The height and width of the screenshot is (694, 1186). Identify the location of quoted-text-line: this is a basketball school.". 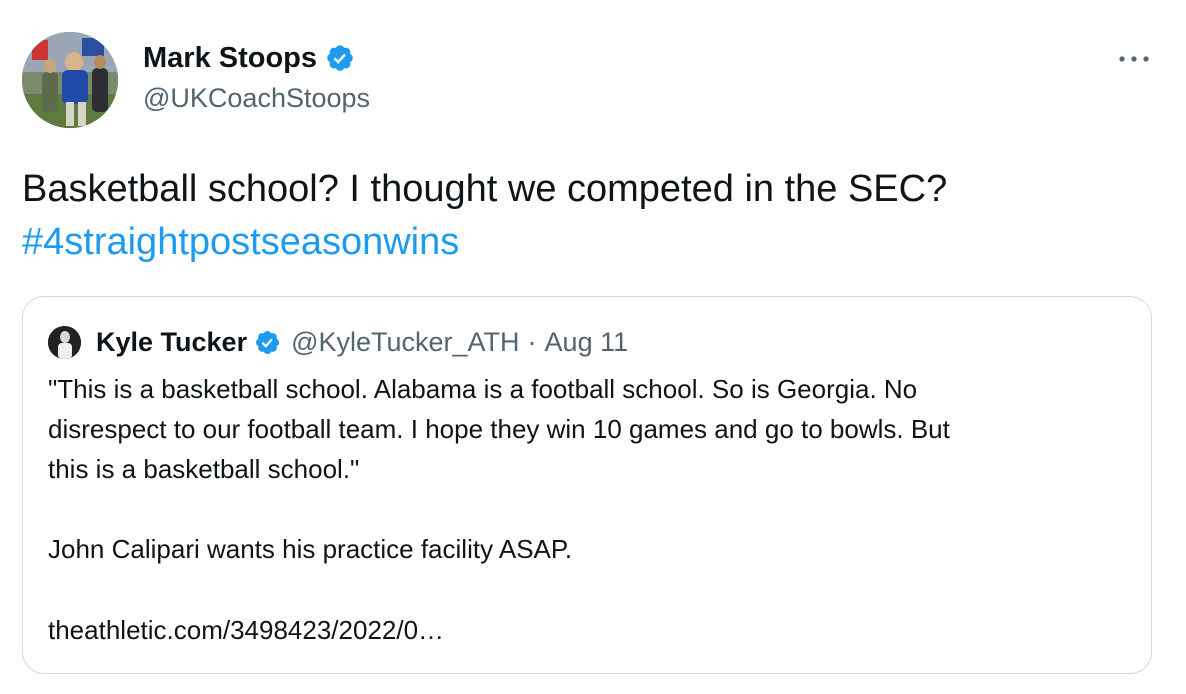
(204, 469).